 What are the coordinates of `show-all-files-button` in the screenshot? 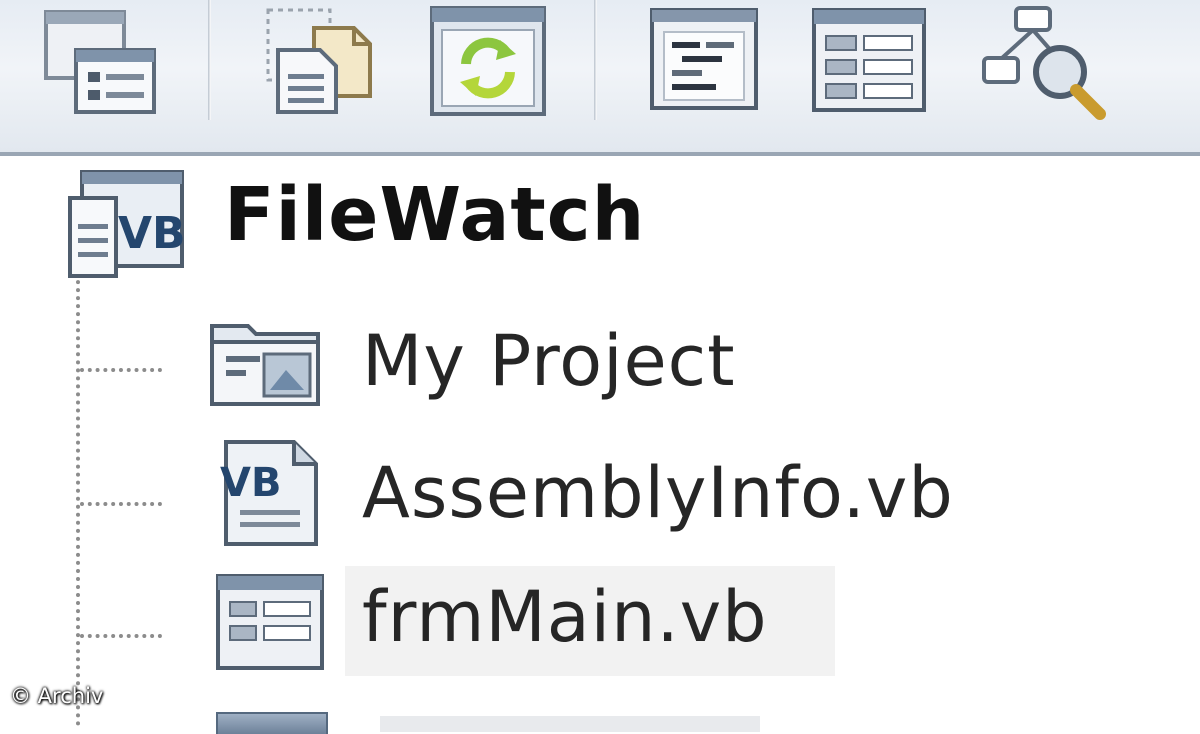 It's located at (322, 61).